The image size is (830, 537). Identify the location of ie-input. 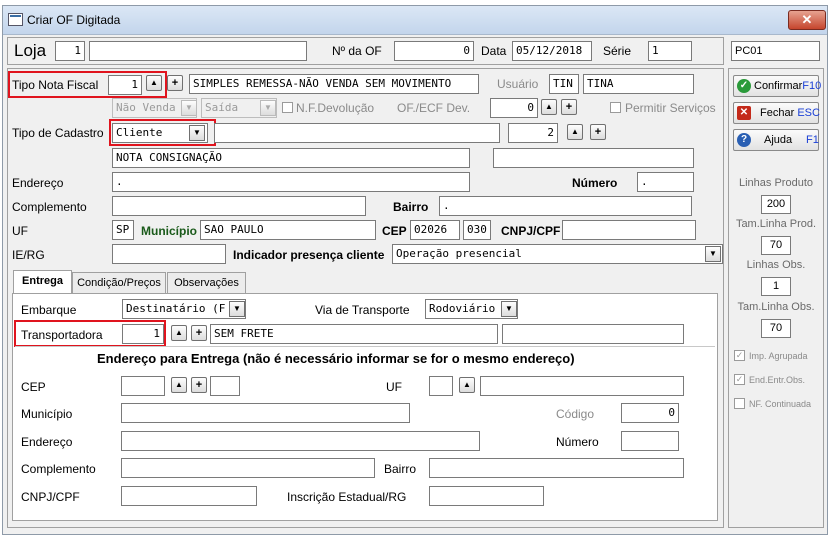
(169, 254).